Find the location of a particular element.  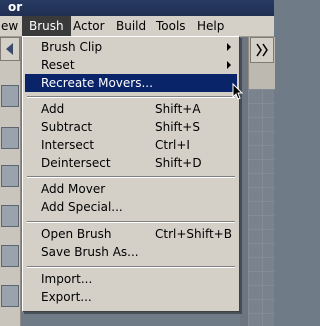

menu-item-shortcut: Ctrl+Shift+B is located at coordinates (193, 234).